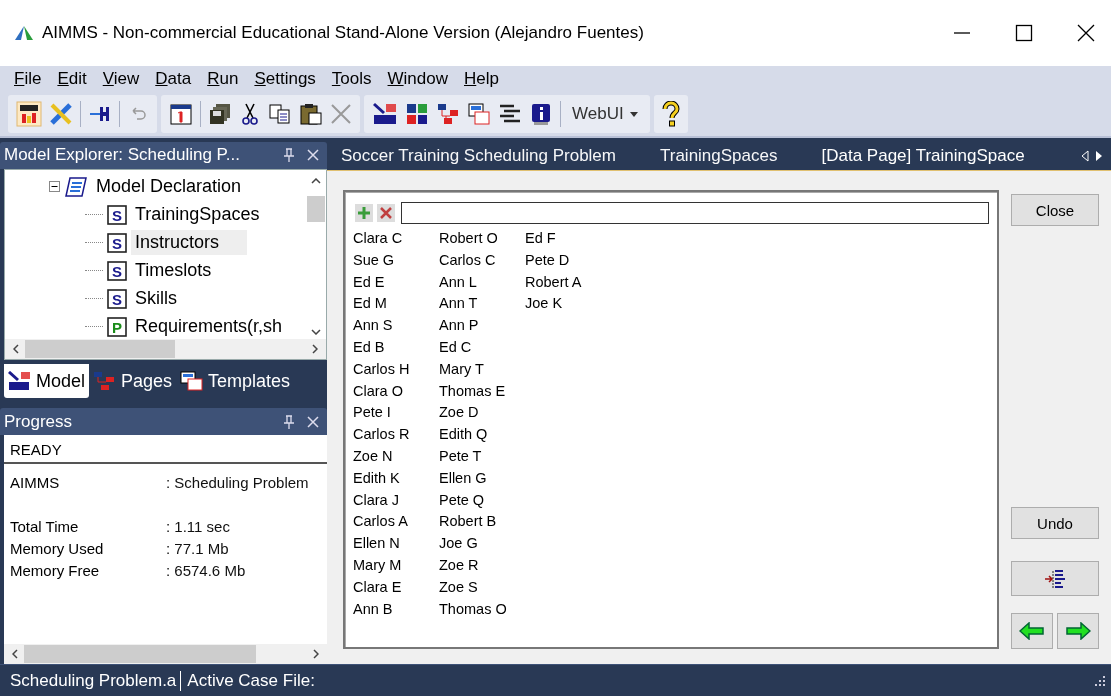 This screenshot has height=696, width=1111. What do you see at coordinates (568, 260) in the screenshot?
I see `set-element: Pete D` at bounding box center [568, 260].